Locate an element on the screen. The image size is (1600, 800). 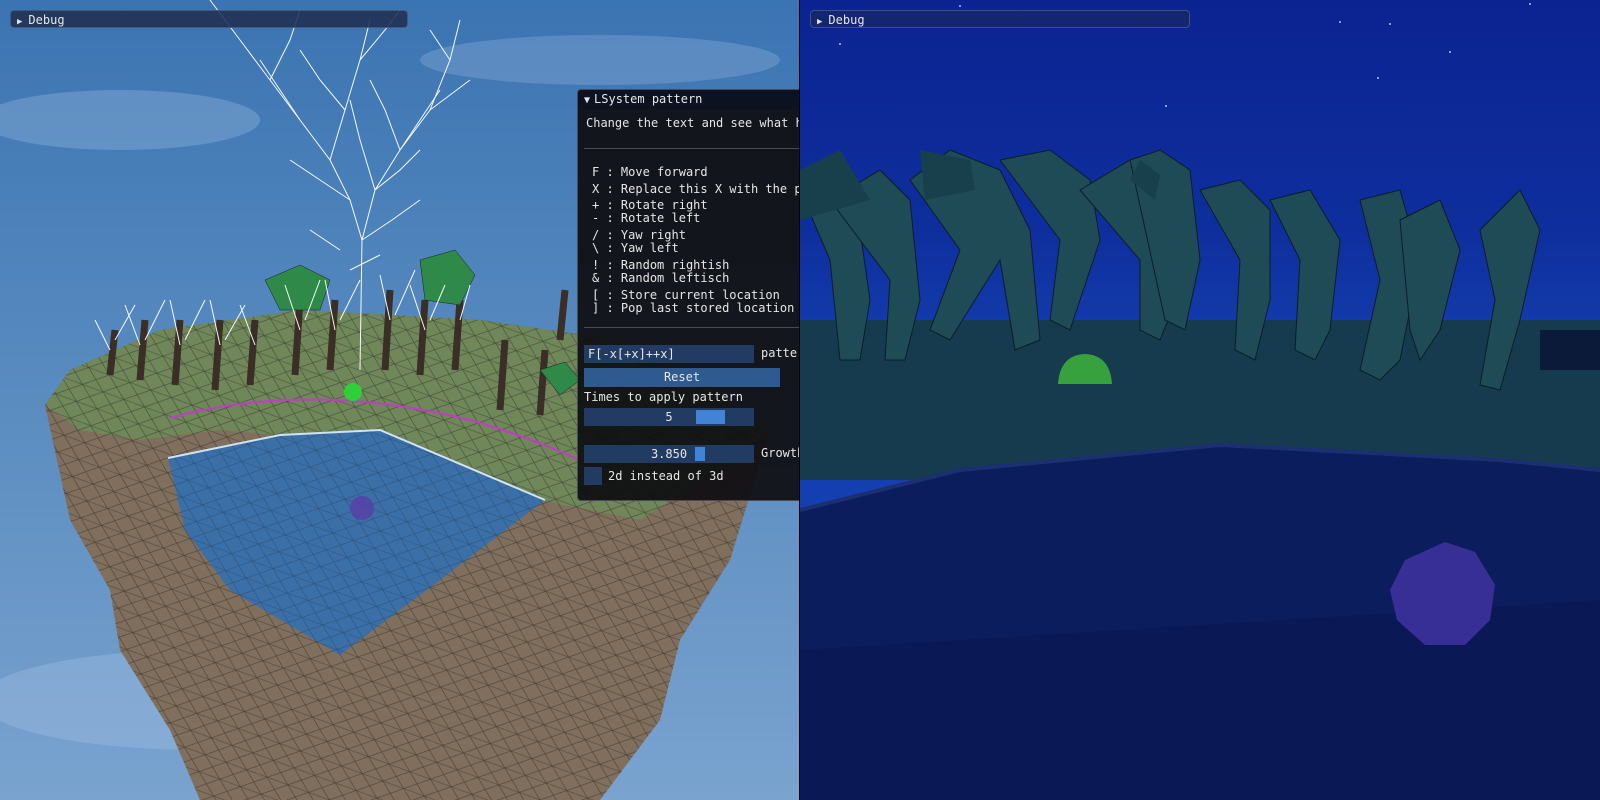
legend-item: & : Random leftisch is located at coordinates (661, 278).